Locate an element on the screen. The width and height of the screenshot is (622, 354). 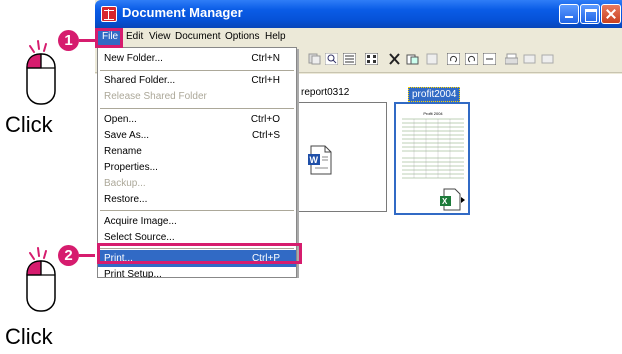
title-bar: Document Manager is located at coordinates (358, 14).